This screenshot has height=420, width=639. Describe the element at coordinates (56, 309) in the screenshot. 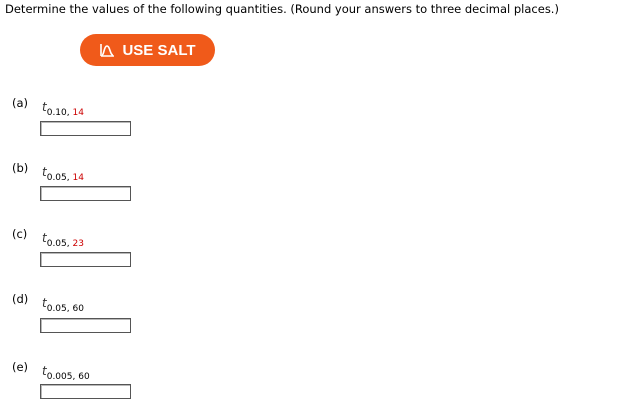

I see `alpha-value-d: 0.05` at that location.